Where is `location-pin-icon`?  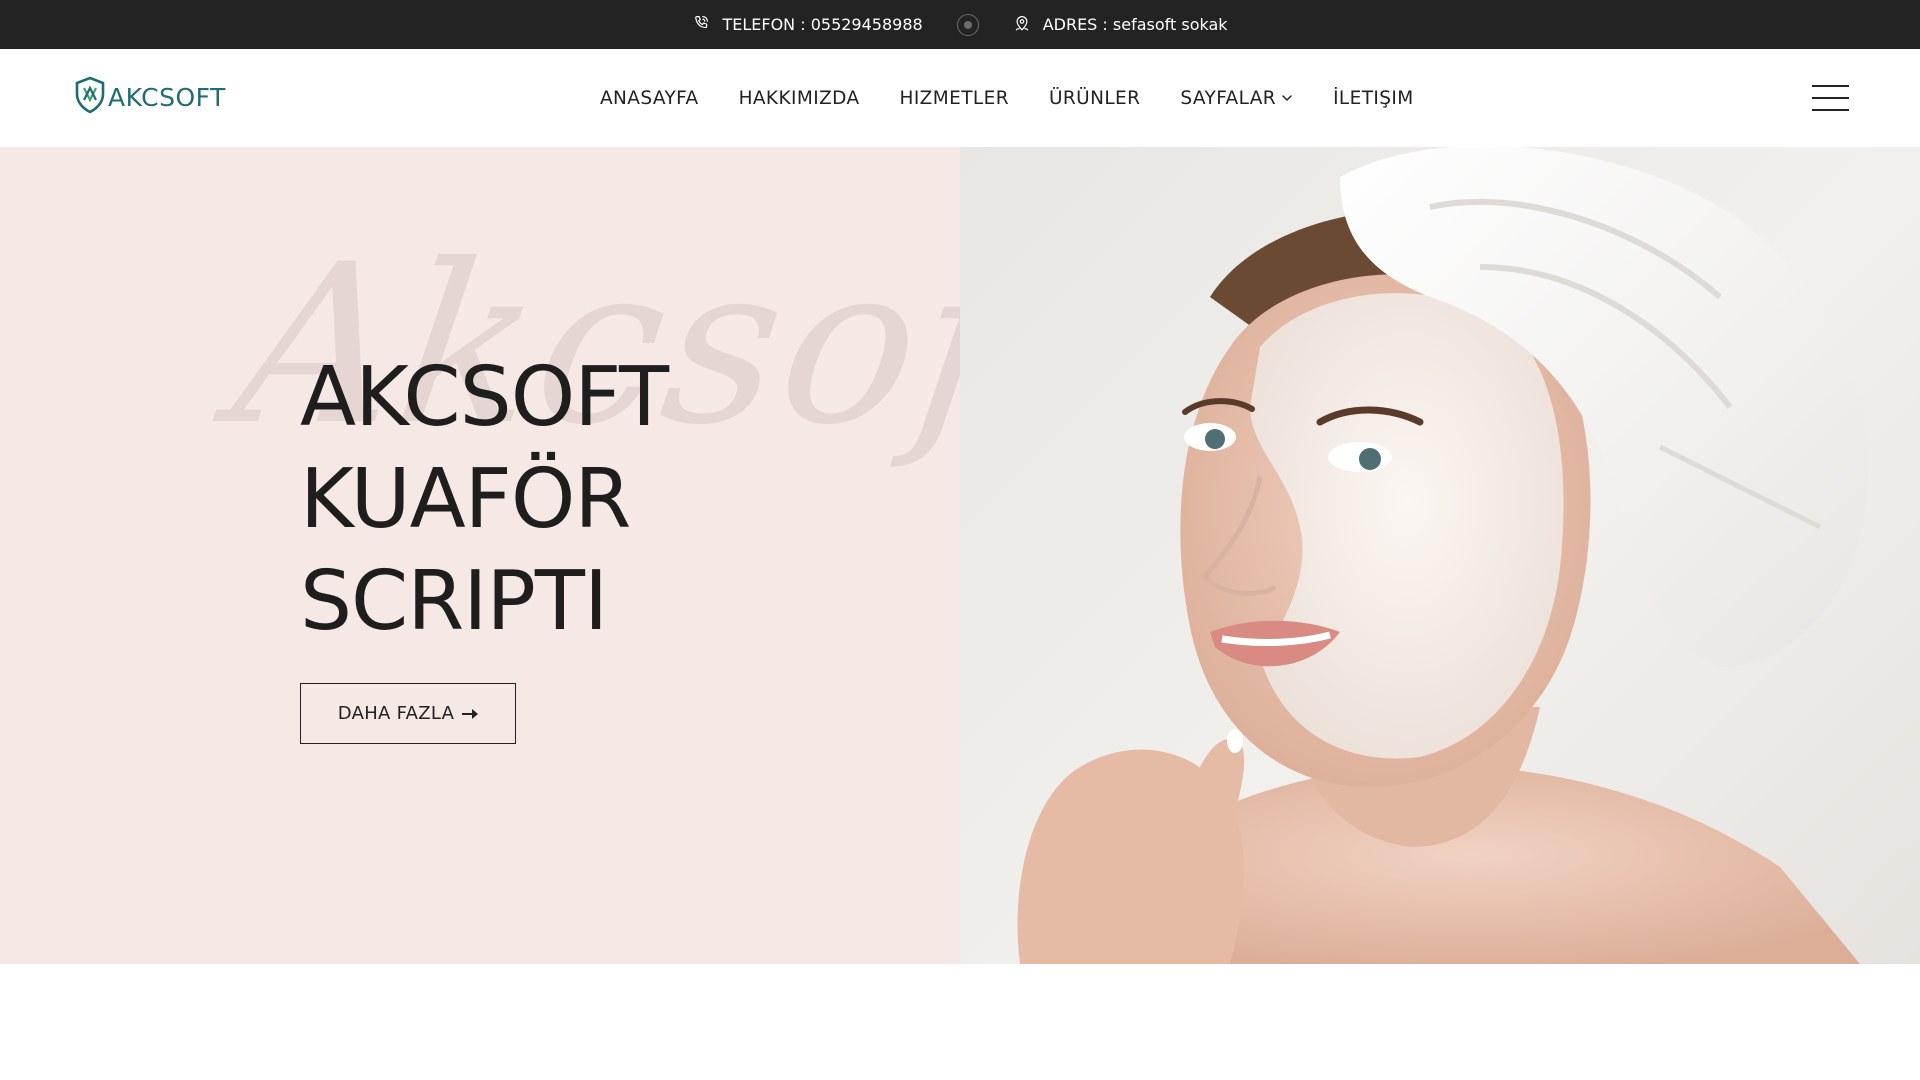
location-pin-icon is located at coordinates (1022, 25).